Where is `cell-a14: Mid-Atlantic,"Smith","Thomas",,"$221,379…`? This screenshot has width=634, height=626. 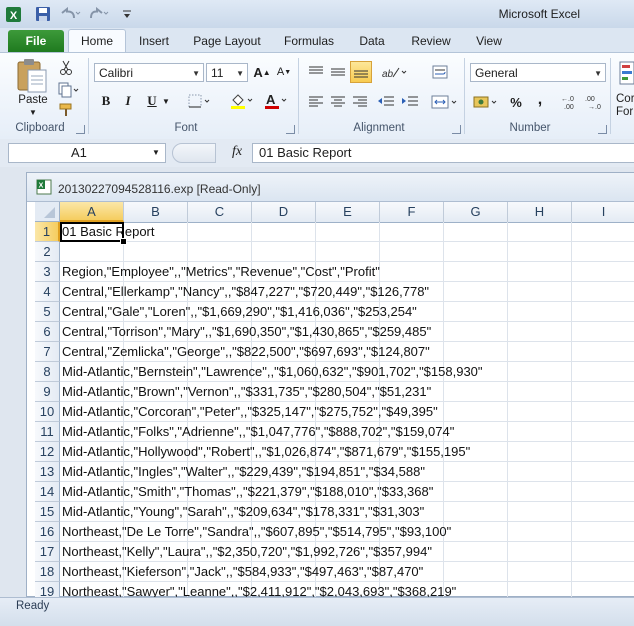
cell-a14: Mid-Atlantic,"Smith","Thomas",,"$221,379… is located at coordinates (247, 492).